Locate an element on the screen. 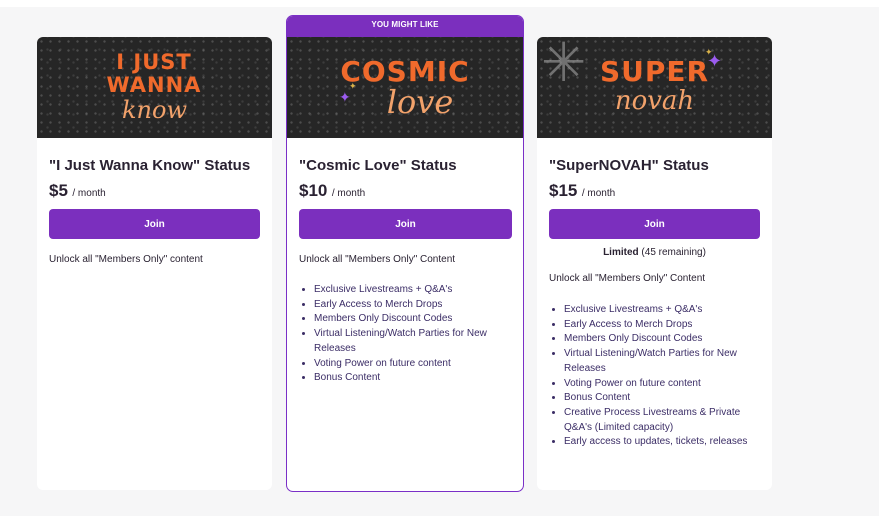 This screenshot has width=879, height=523. tier-banner-image: I JUST WANNA know is located at coordinates (154, 87).